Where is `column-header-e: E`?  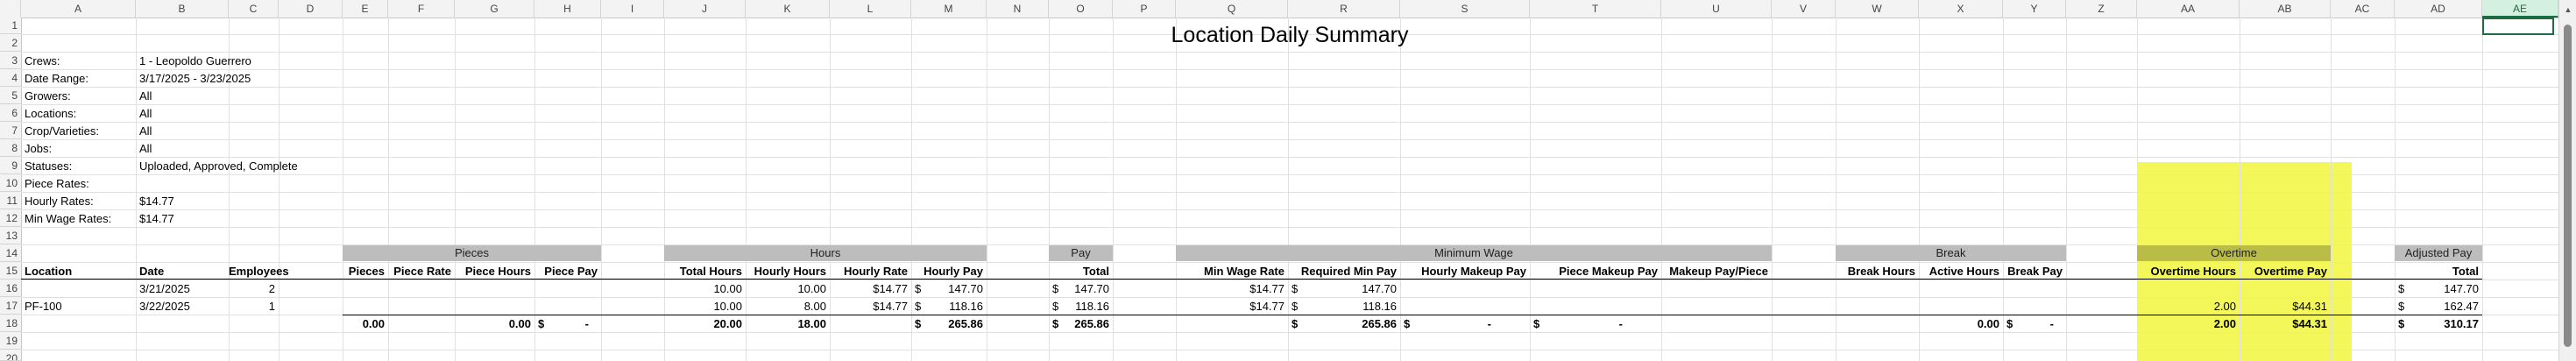 column-header-e: E is located at coordinates (365, 9).